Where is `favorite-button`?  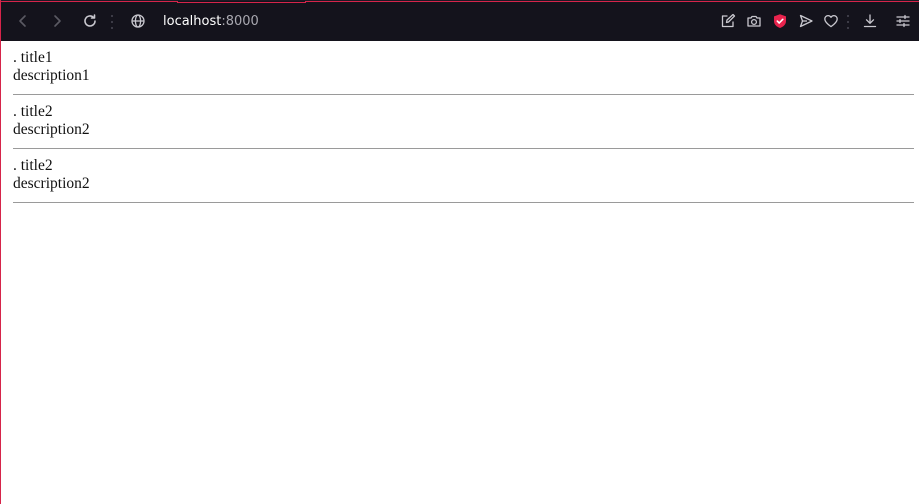
favorite-button is located at coordinates (831, 21).